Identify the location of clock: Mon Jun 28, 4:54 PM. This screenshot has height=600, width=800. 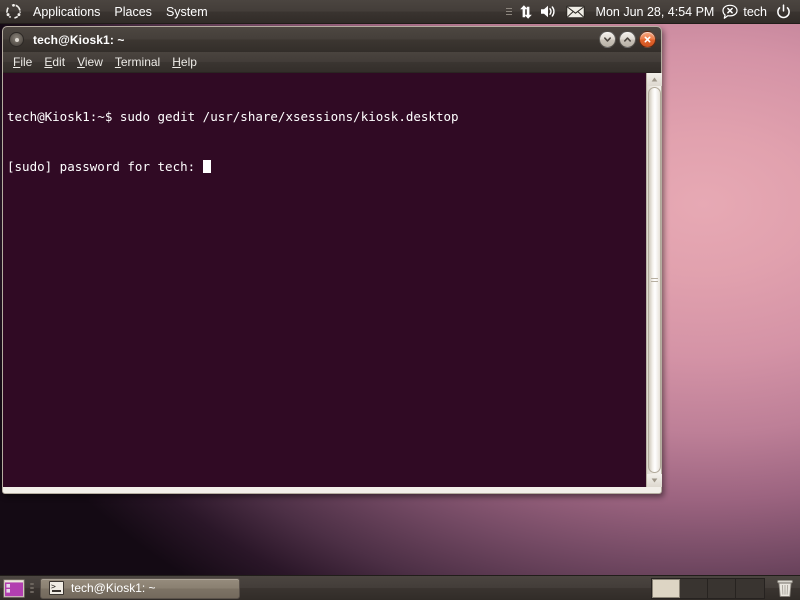
(655, 12).